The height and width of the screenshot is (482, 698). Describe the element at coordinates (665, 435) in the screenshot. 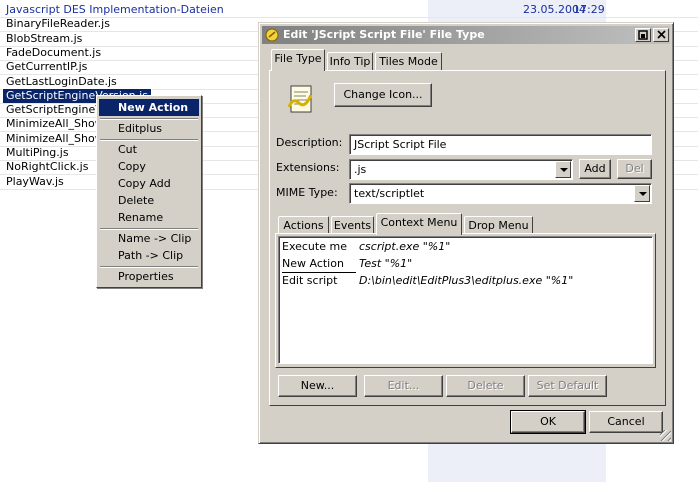

I see `resize-grip` at that location.